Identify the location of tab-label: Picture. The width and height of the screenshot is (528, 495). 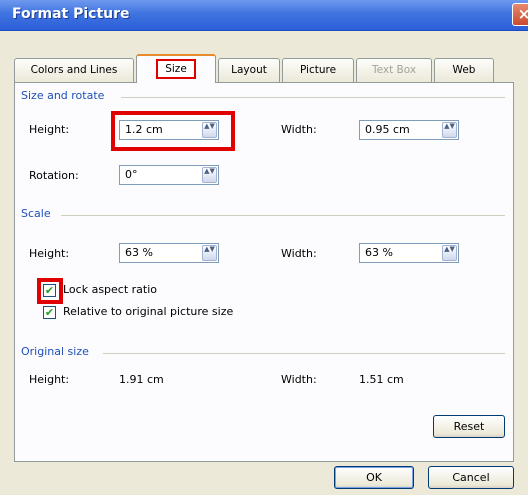
(318, 70).